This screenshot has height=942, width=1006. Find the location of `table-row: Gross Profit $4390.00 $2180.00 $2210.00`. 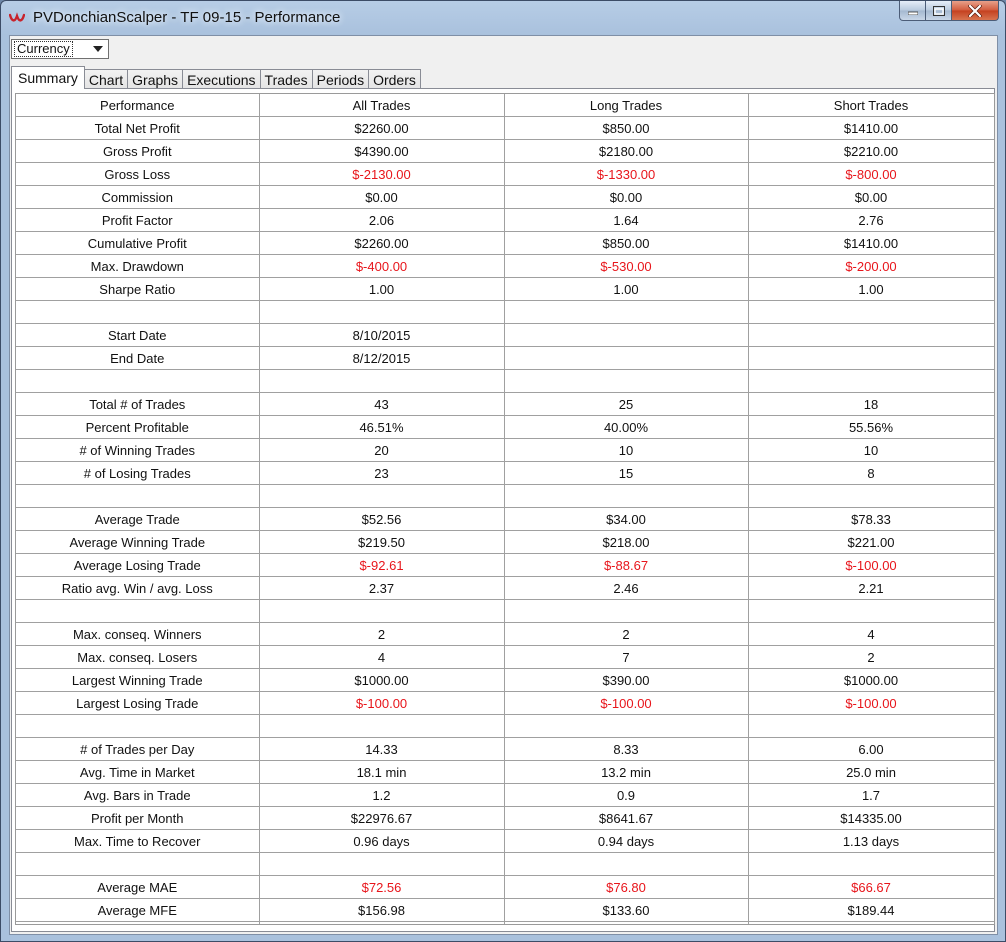

table-row: Gross Profit $4390.00 $2180.00 $2210.00 is located at coordinates (505, 151).